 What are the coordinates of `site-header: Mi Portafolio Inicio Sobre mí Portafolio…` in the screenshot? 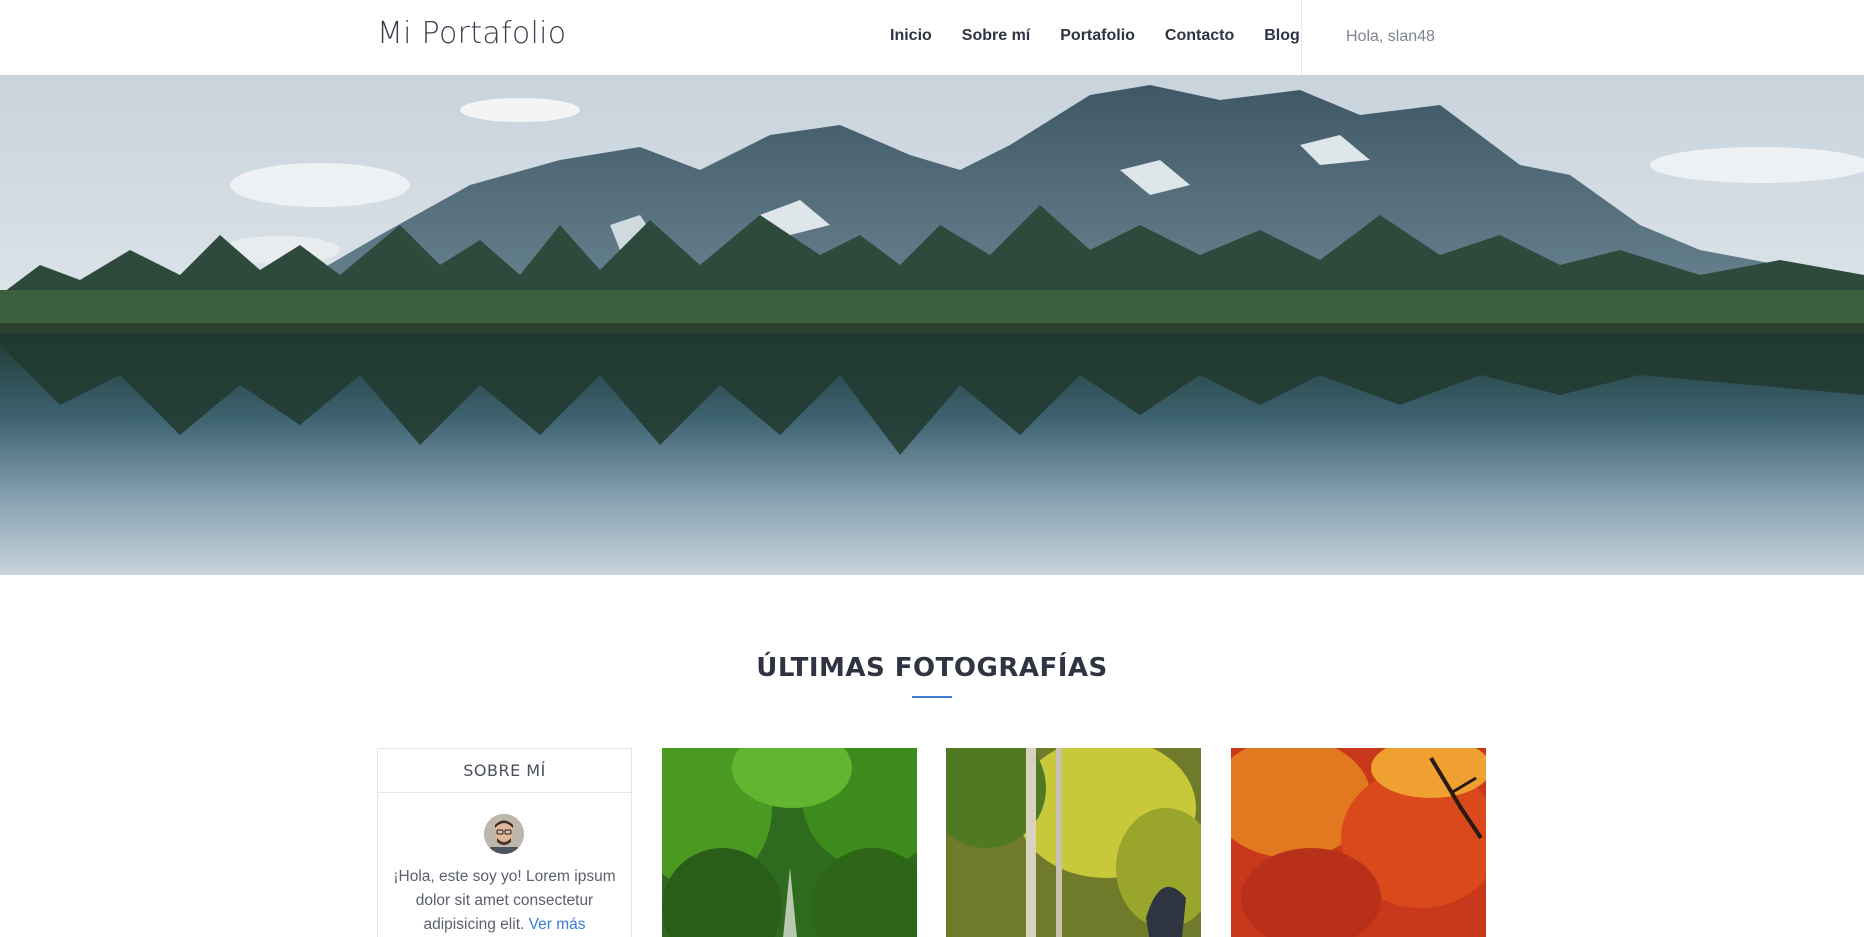 It's located at (932, 37).